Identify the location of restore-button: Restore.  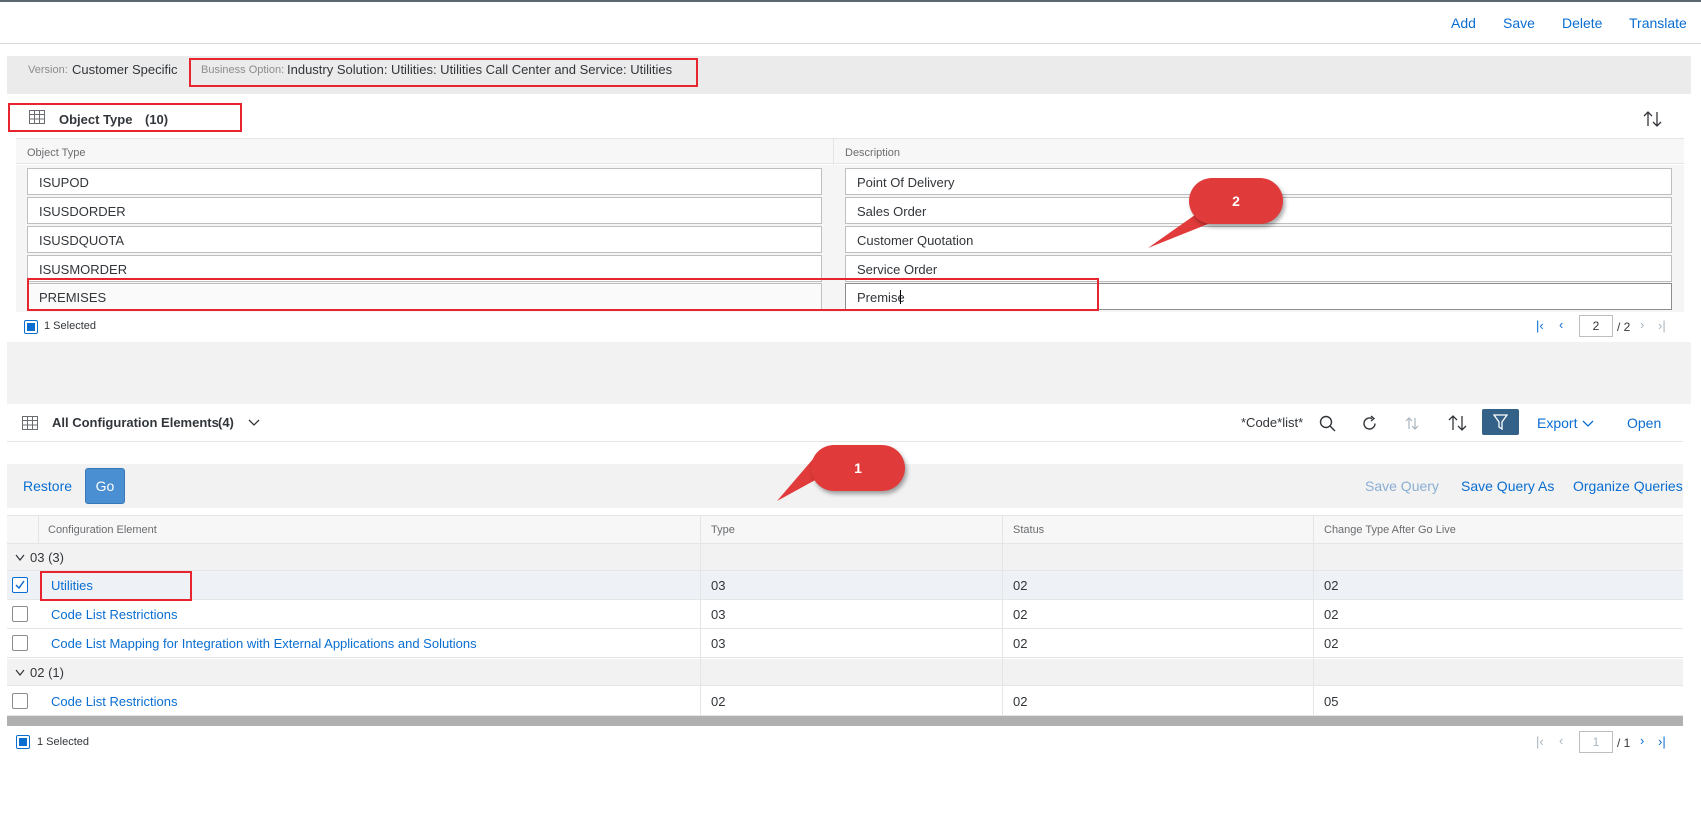
(47, 486).